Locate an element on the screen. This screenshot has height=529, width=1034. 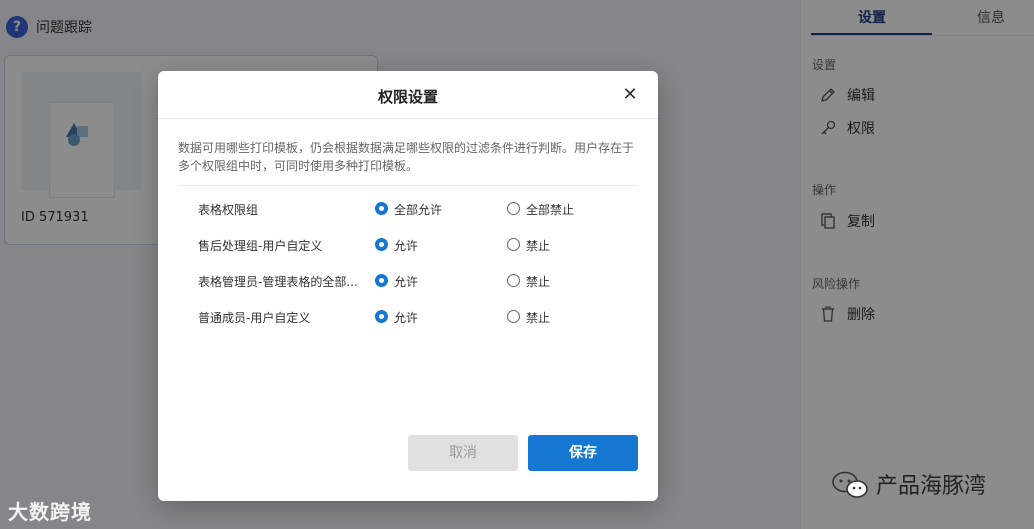
permission-group-name: 普通成员-用户自定义 is located at coordinates (254, 318).